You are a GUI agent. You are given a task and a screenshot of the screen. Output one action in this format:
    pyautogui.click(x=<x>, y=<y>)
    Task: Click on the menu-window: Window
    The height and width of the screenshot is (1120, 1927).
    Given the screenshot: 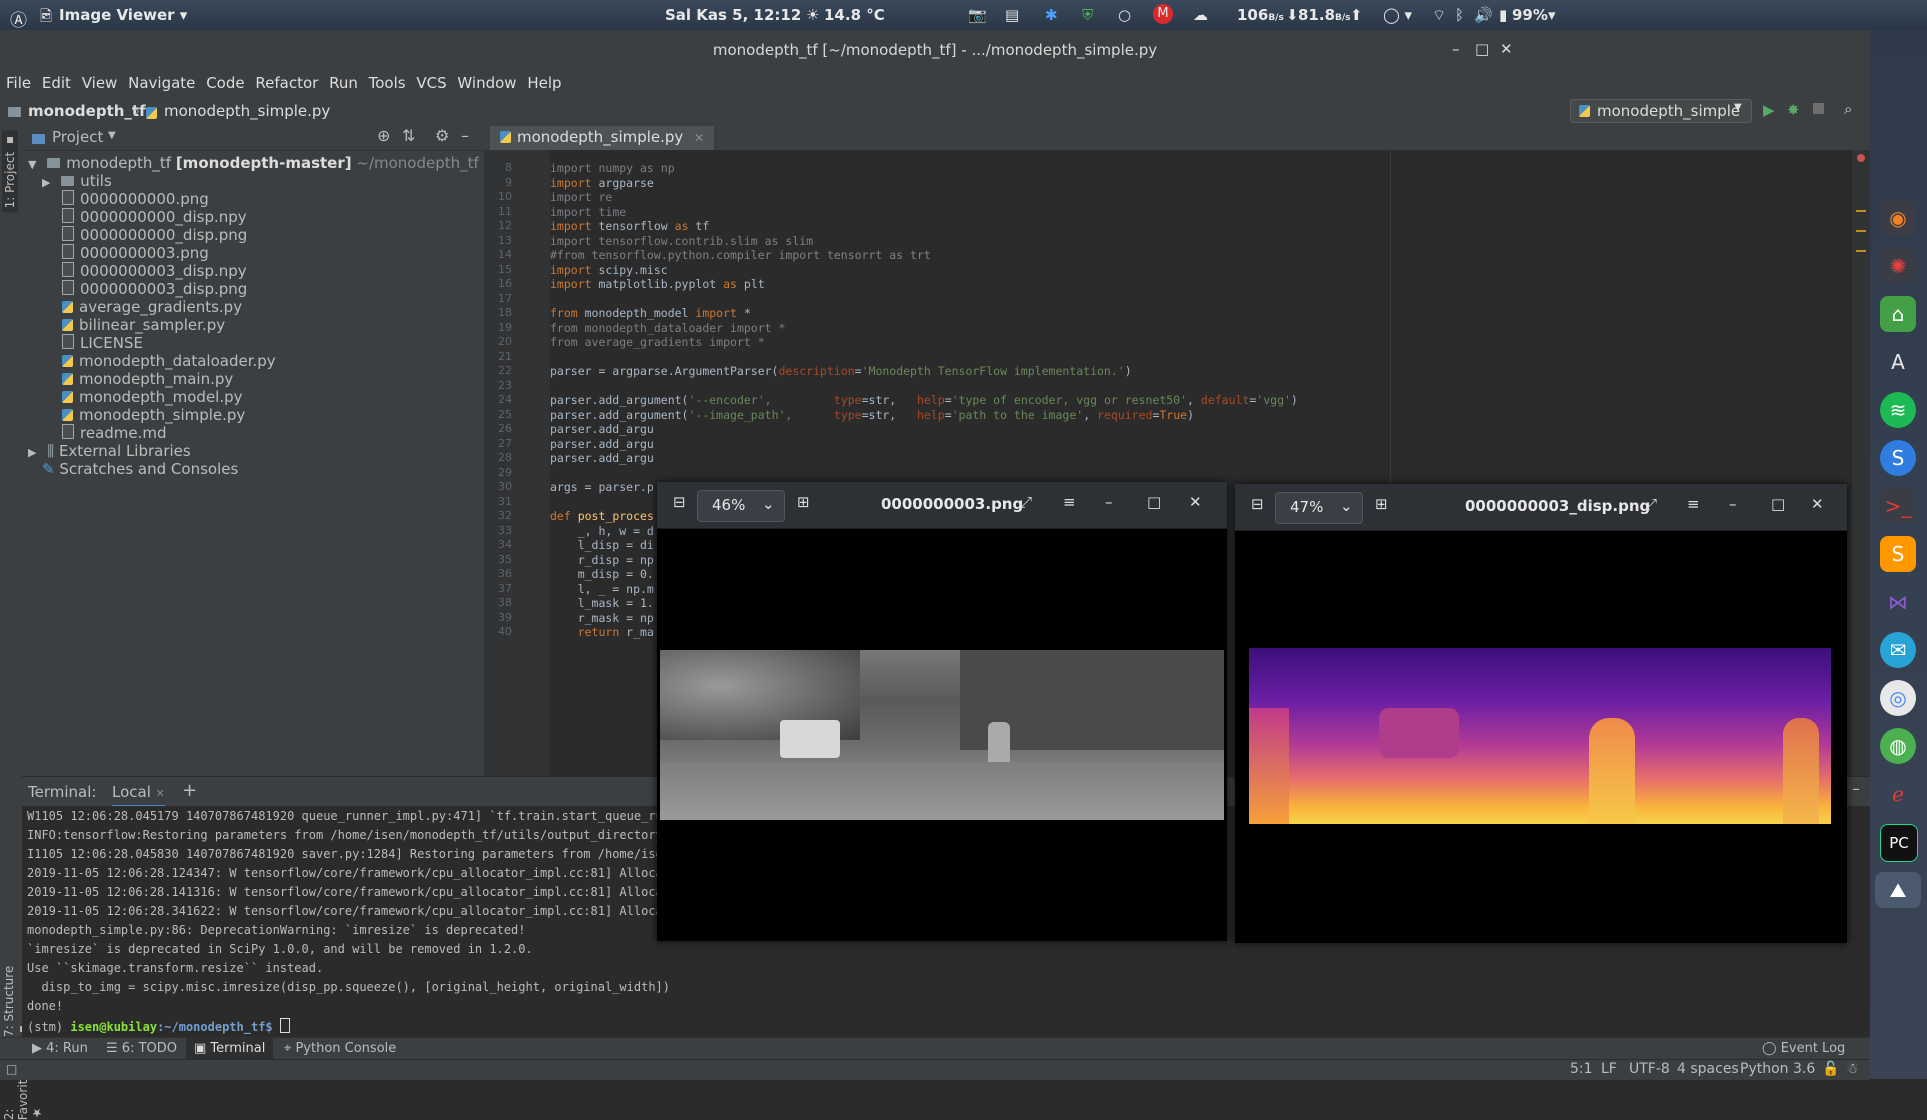 What is the action you would take?
    pyautogui.click(x=483, y=81)
    